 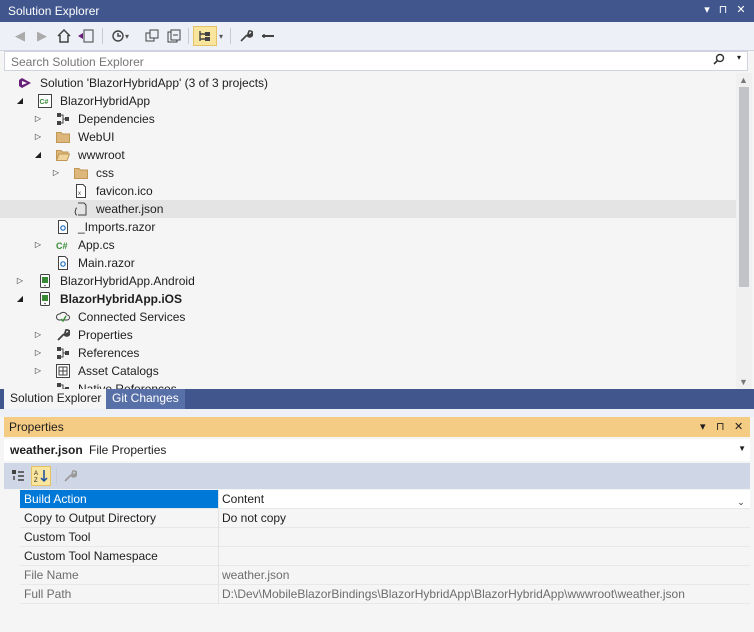 I want to click on property-row: Build Action Content ⌄, so click(x=385, y=499).